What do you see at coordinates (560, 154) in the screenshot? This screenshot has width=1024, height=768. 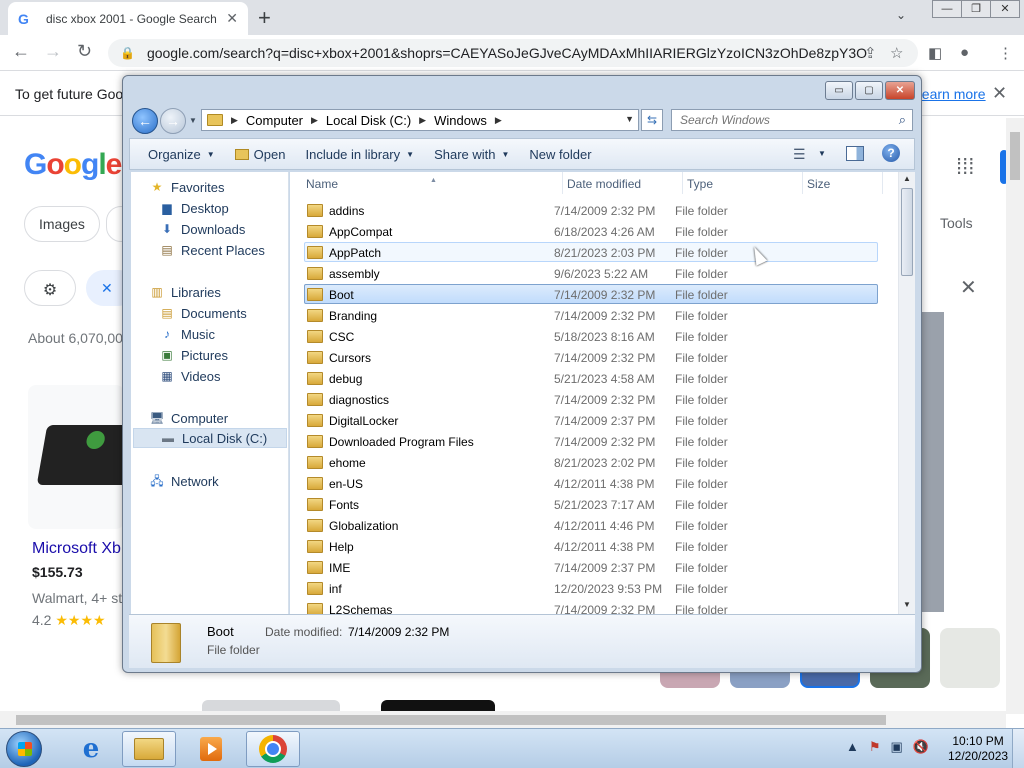 I see `new-folder-button: New folder` at bounding box center [560, 154].